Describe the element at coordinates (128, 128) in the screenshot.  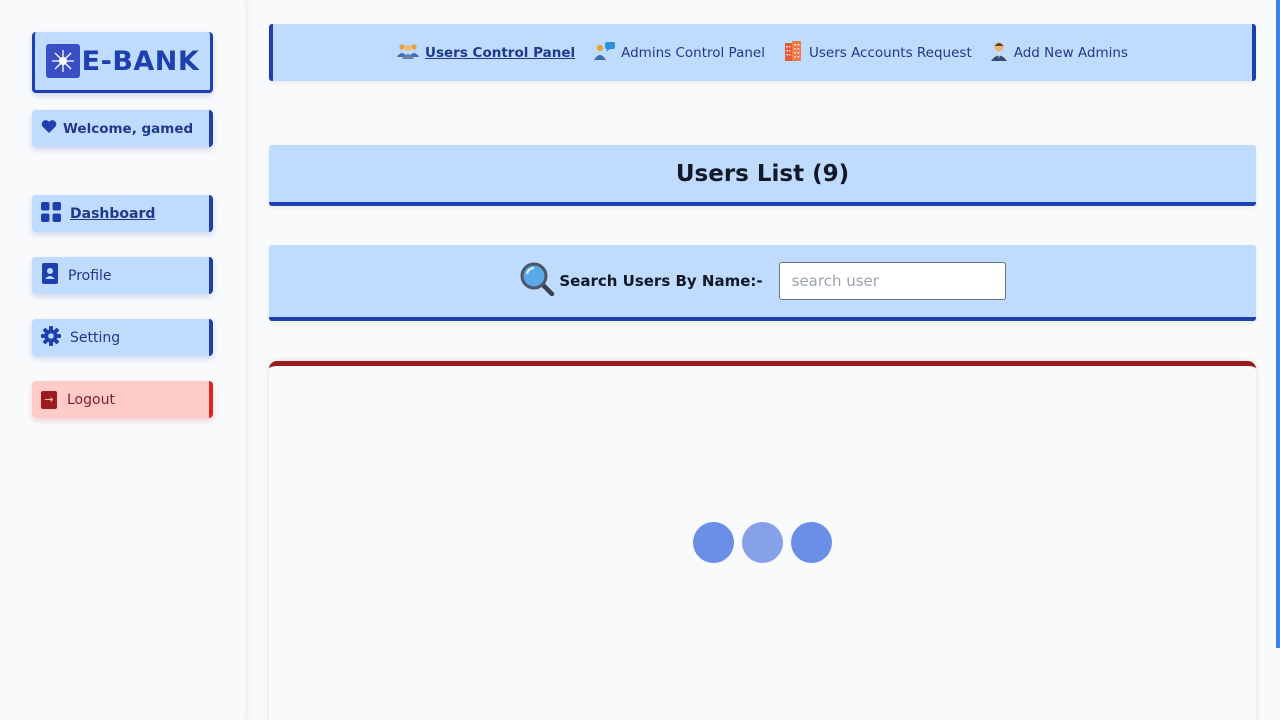
I see `welcome-text: Welcome, gamed` at that location.